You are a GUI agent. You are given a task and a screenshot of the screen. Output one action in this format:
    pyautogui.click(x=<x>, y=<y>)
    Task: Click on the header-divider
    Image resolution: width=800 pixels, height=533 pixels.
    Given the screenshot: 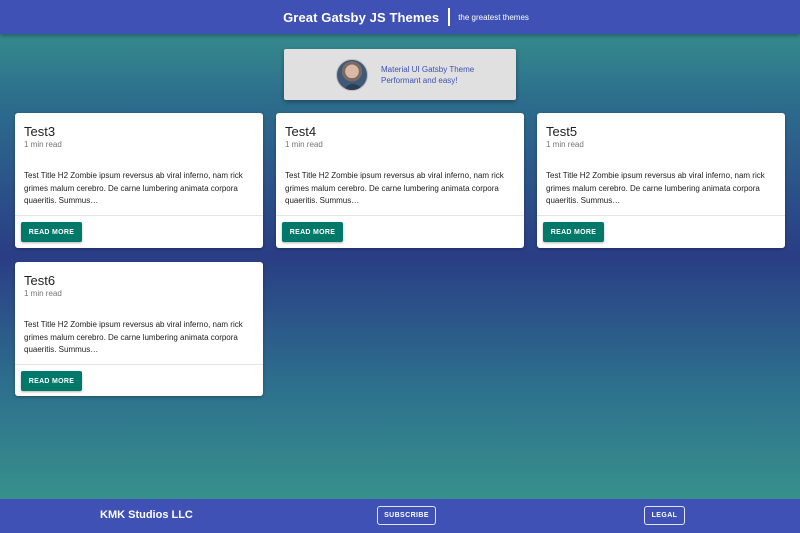 What is the action you would take?
    pyautogui.click(x=449, y=17)
    